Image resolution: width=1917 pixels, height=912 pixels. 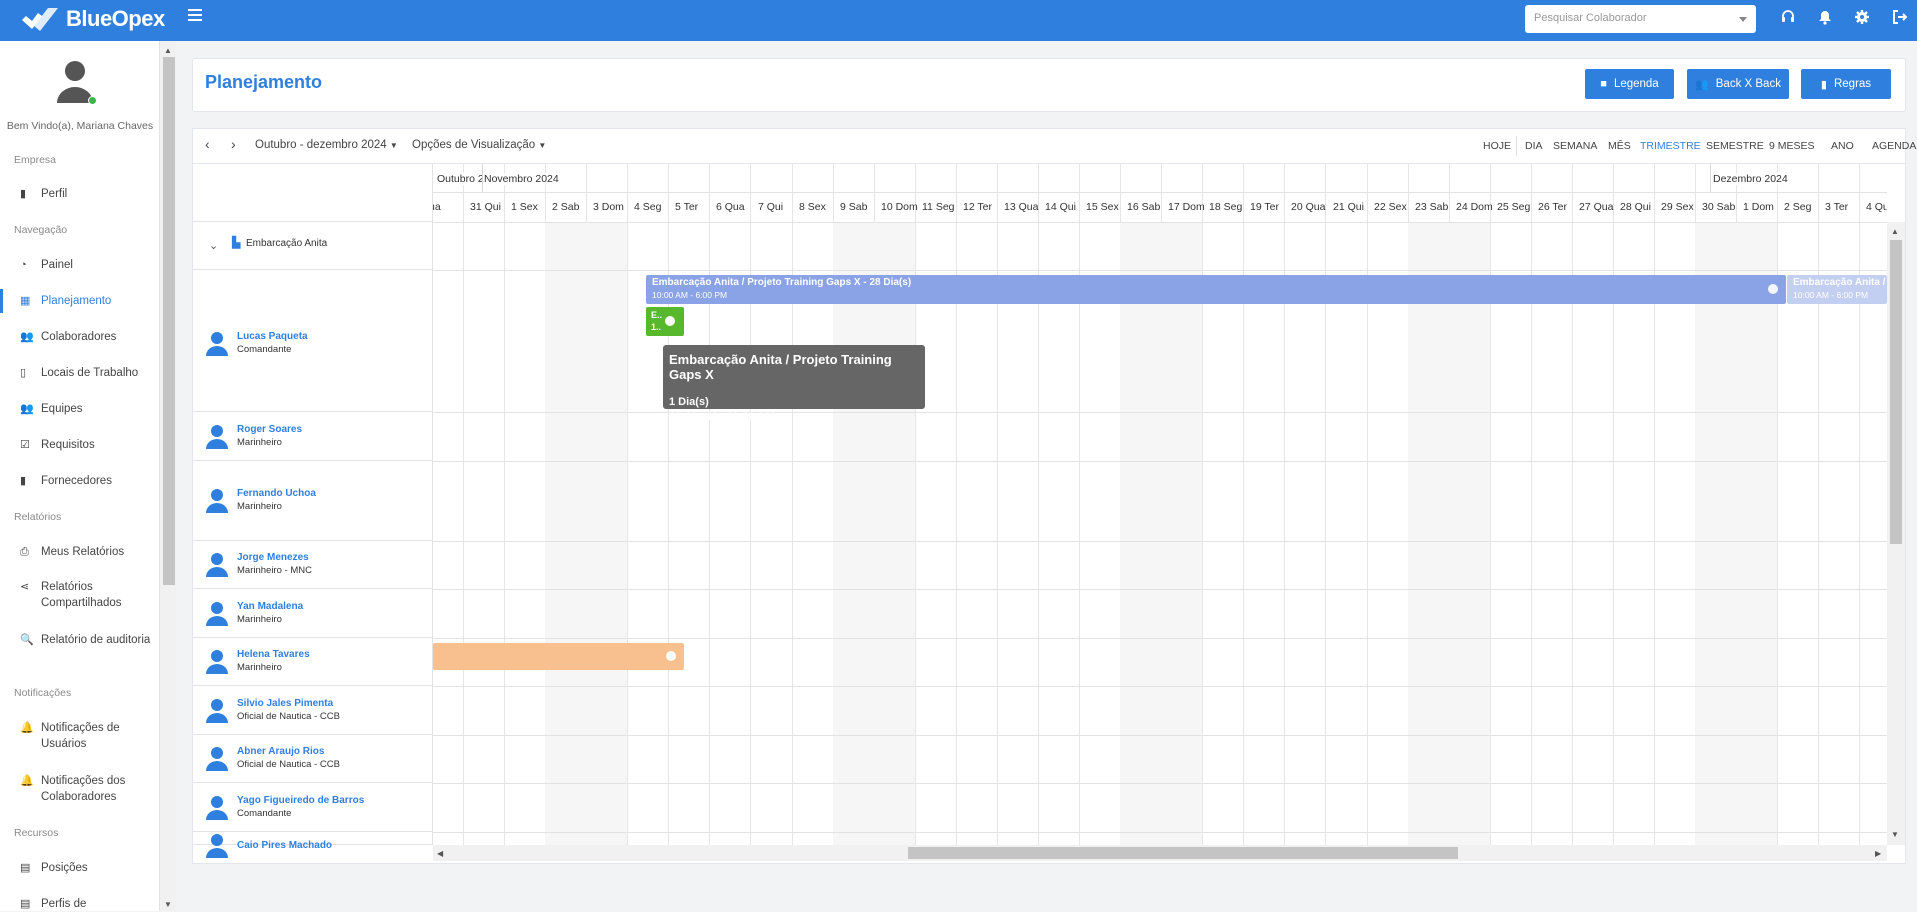 What do you see at coordinates (485, 207) in the screenshot?
I see `day-header: 31 Qui` at bounding box center [485, 207].